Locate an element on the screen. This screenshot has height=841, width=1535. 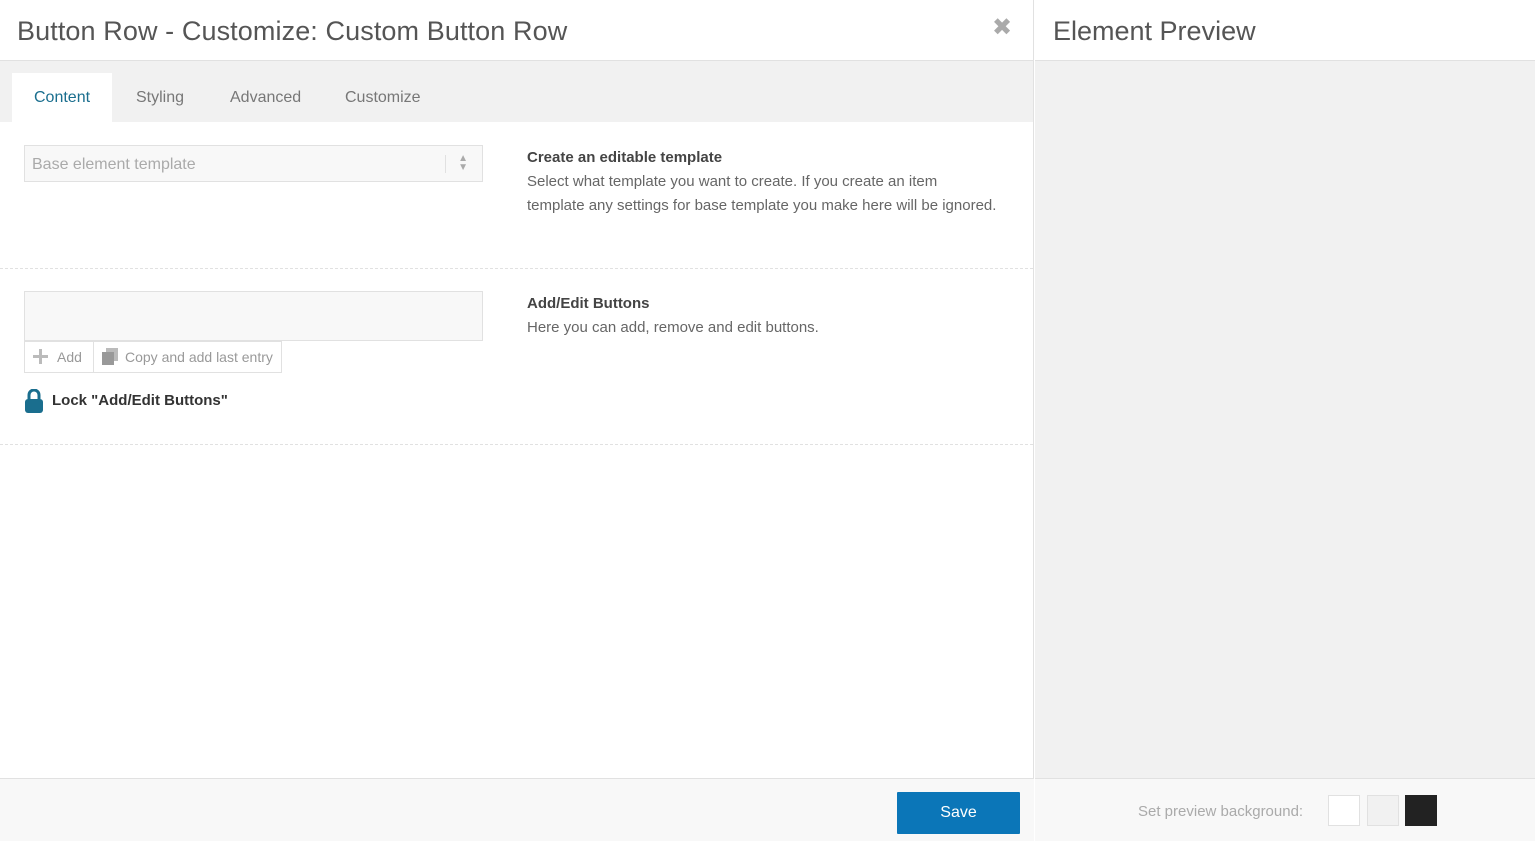
tab-content: Content is located at coordinates (62, 97).